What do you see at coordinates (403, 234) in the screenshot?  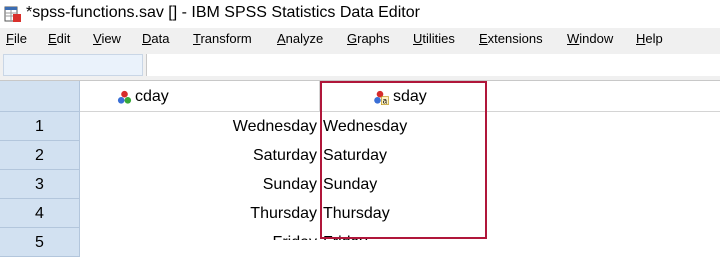 I see `cell-sday-5: Friday` at bounding box center [403, 234].